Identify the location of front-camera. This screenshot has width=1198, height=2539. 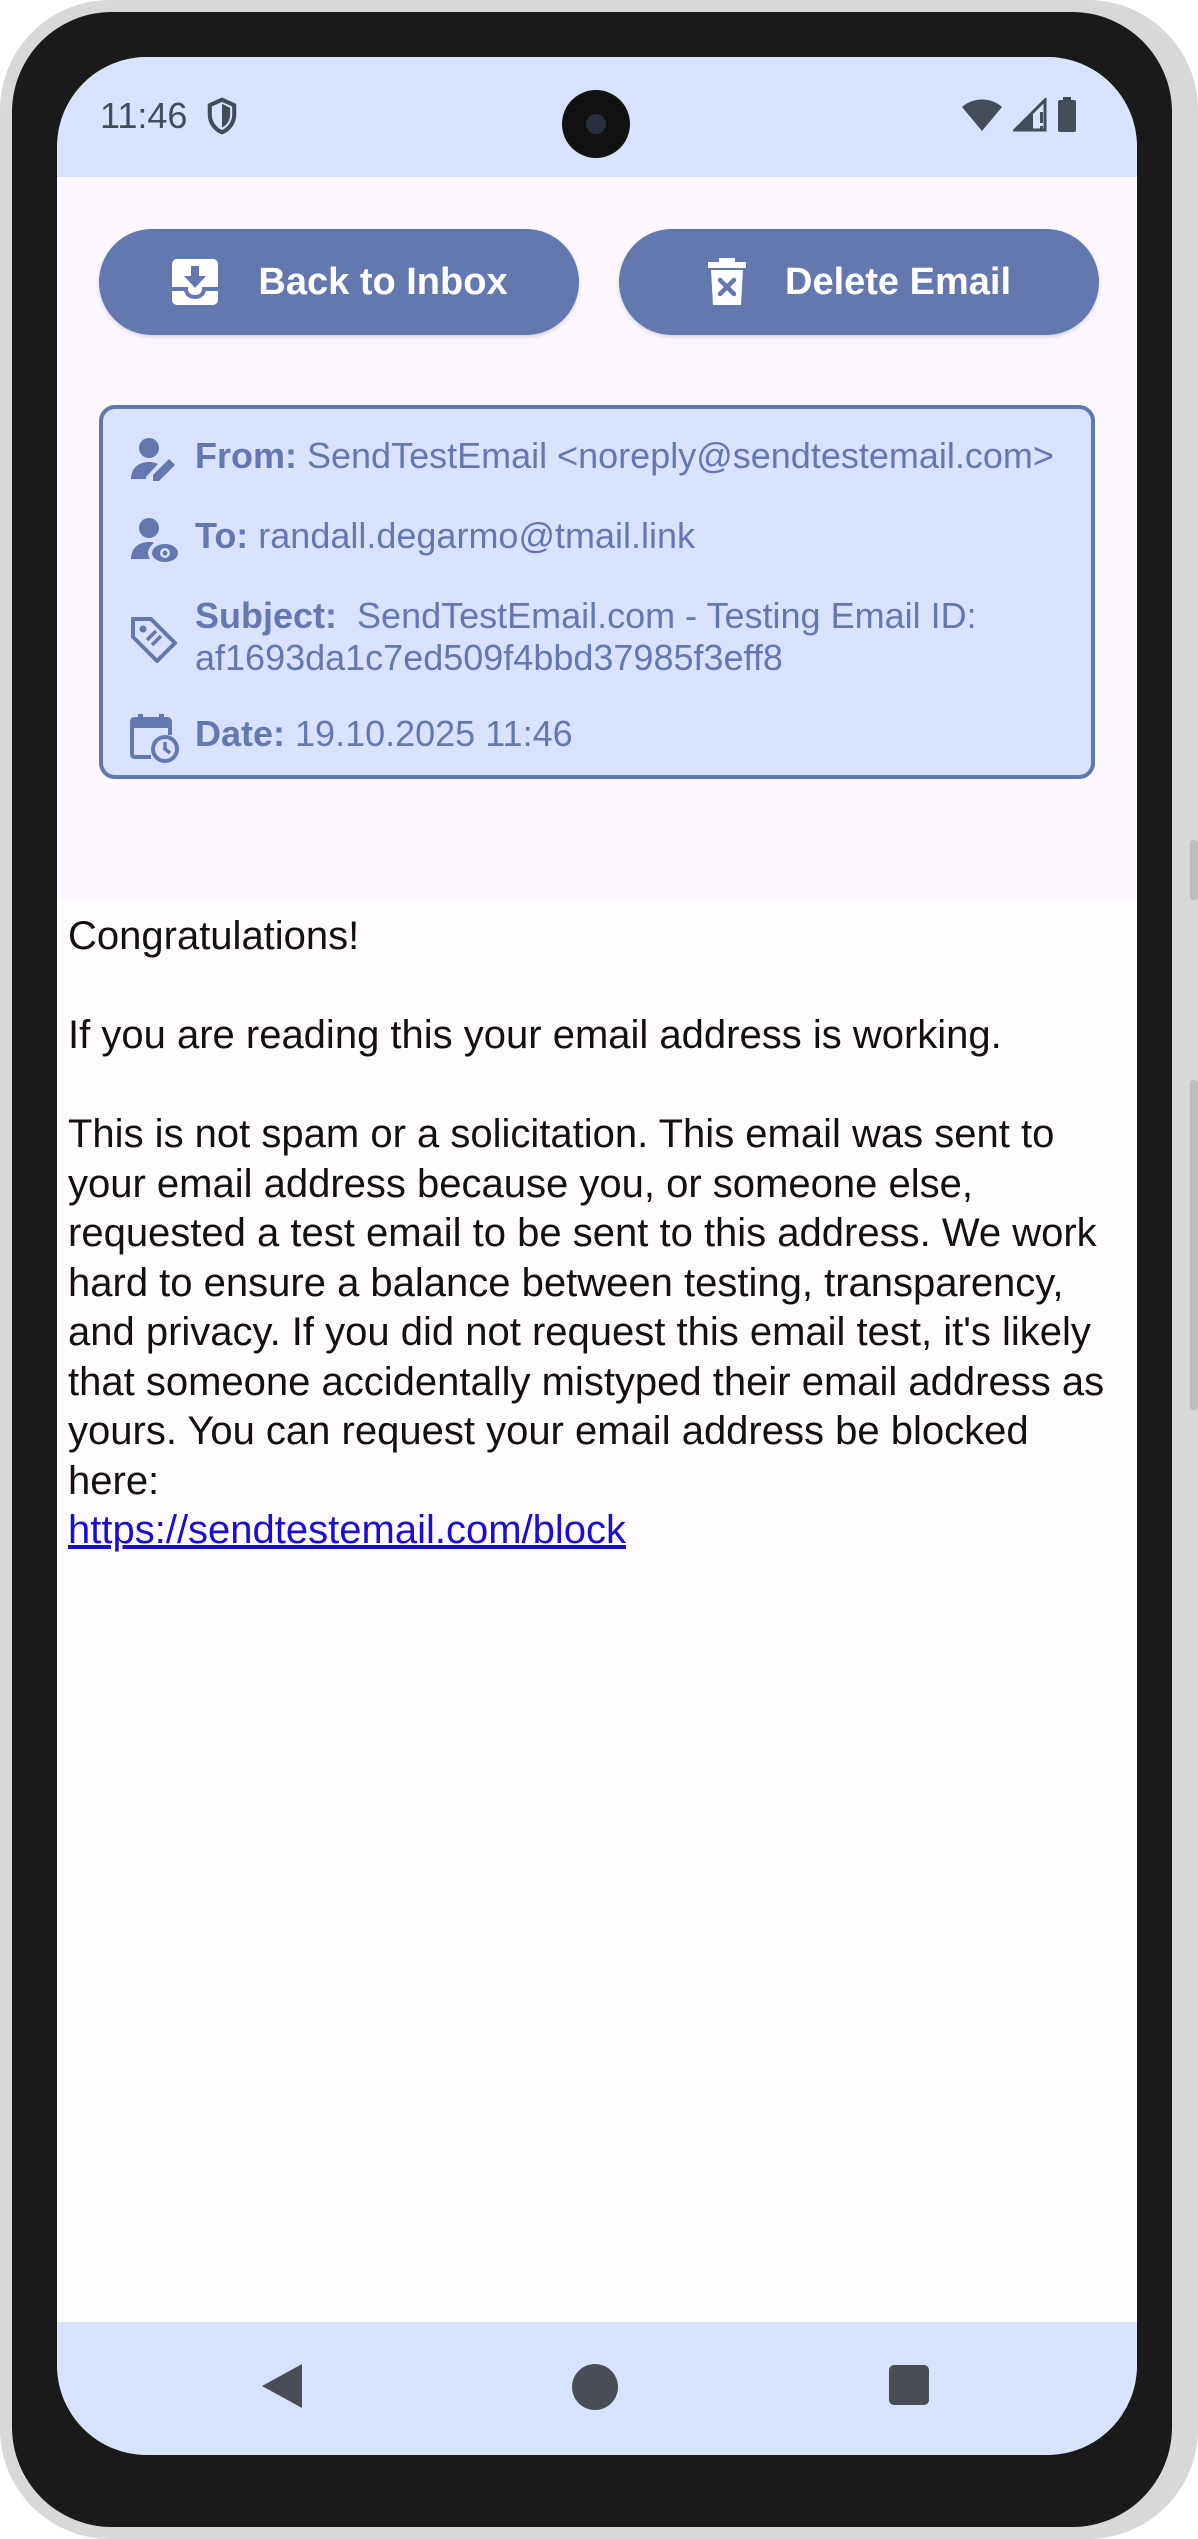
(596, 124).